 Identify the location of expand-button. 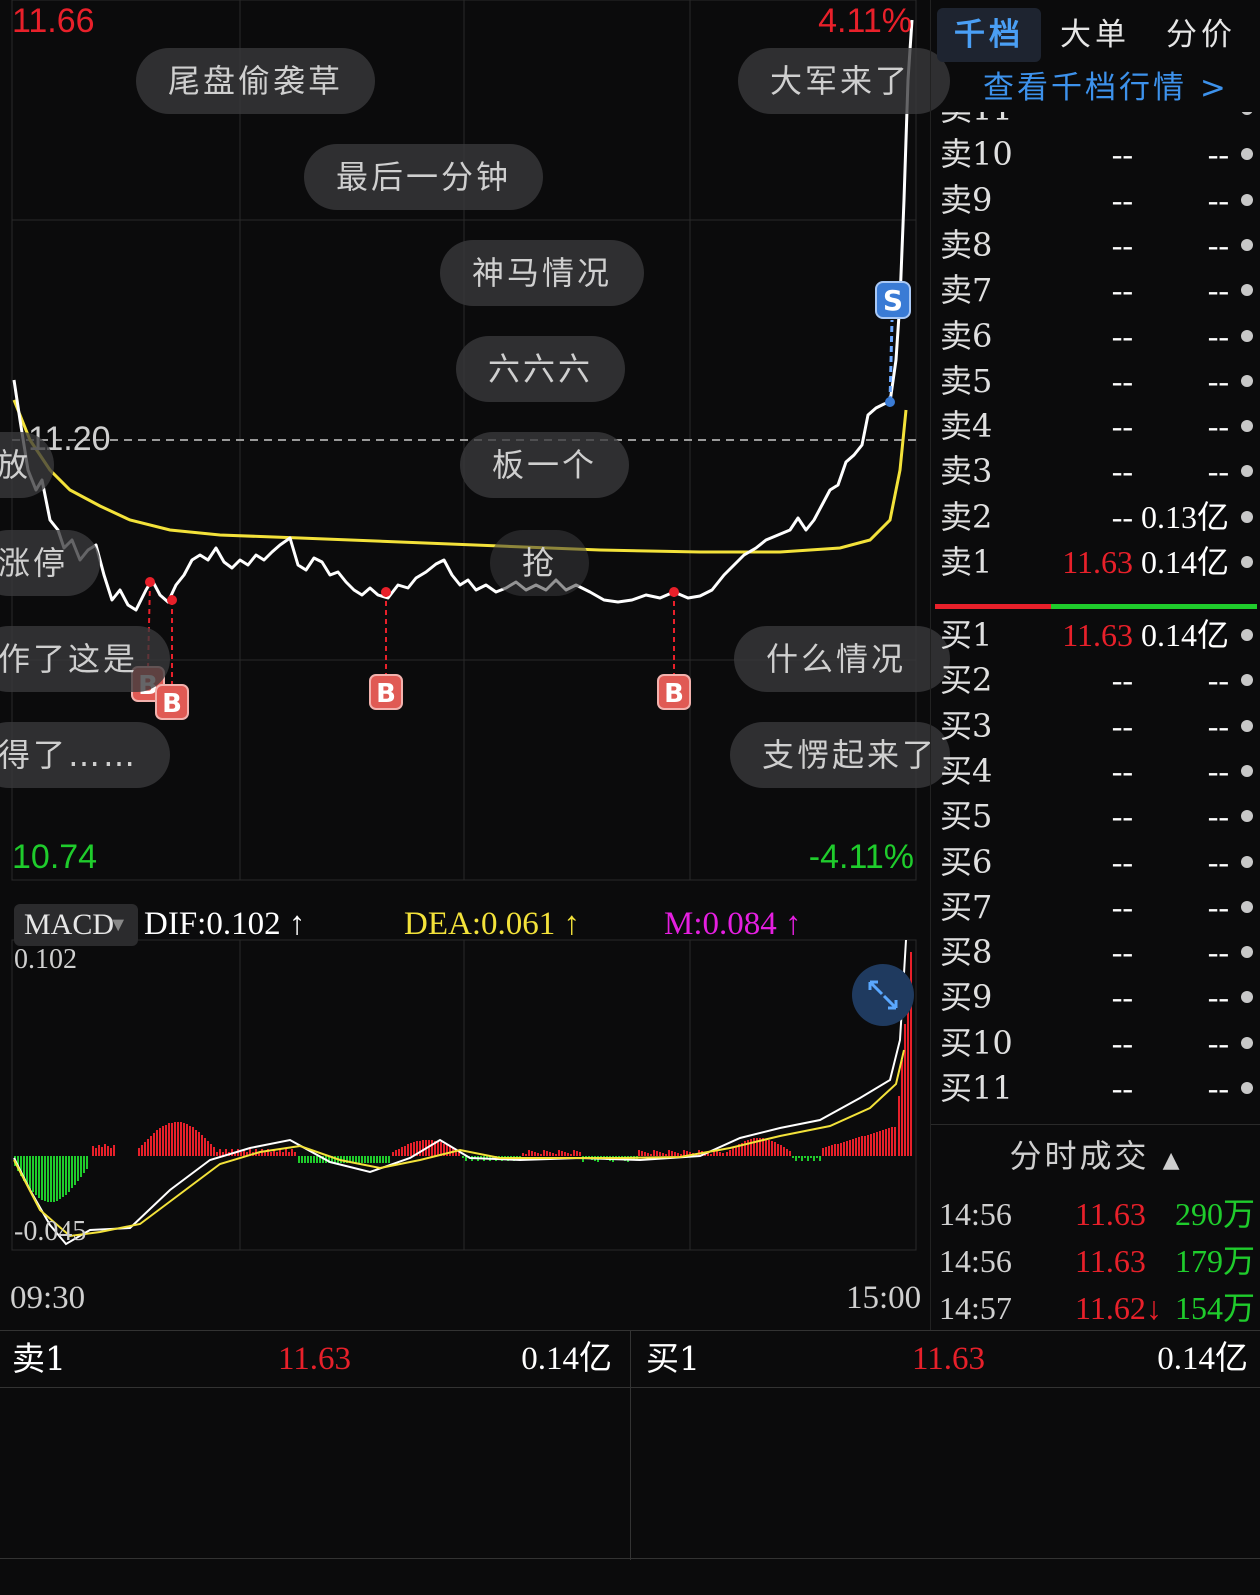
(883, 995).